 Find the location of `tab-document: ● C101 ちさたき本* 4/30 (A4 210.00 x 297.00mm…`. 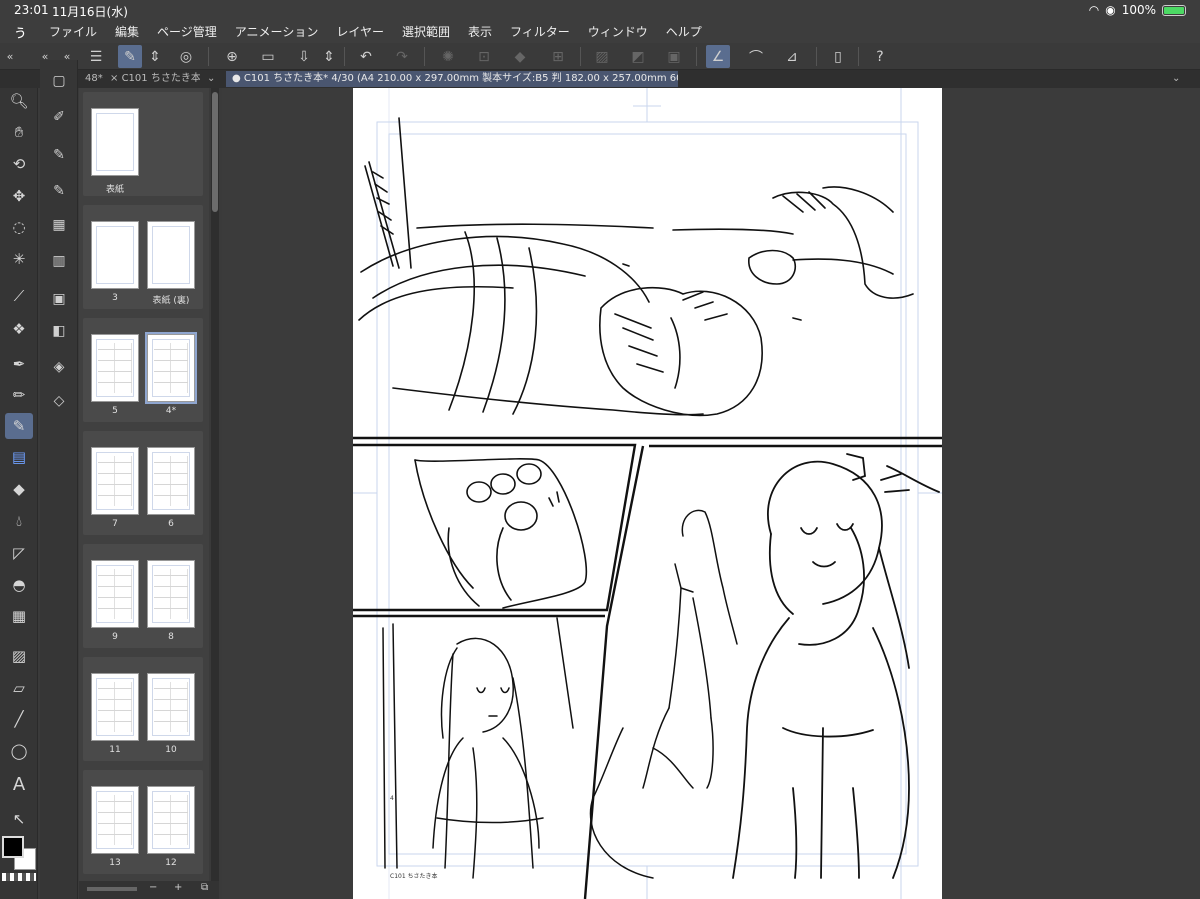

tab-document: ● C101 ちさたき本* 4/30 (A4 210.00 x 297.00mm… is located at coordinates (452, 79).